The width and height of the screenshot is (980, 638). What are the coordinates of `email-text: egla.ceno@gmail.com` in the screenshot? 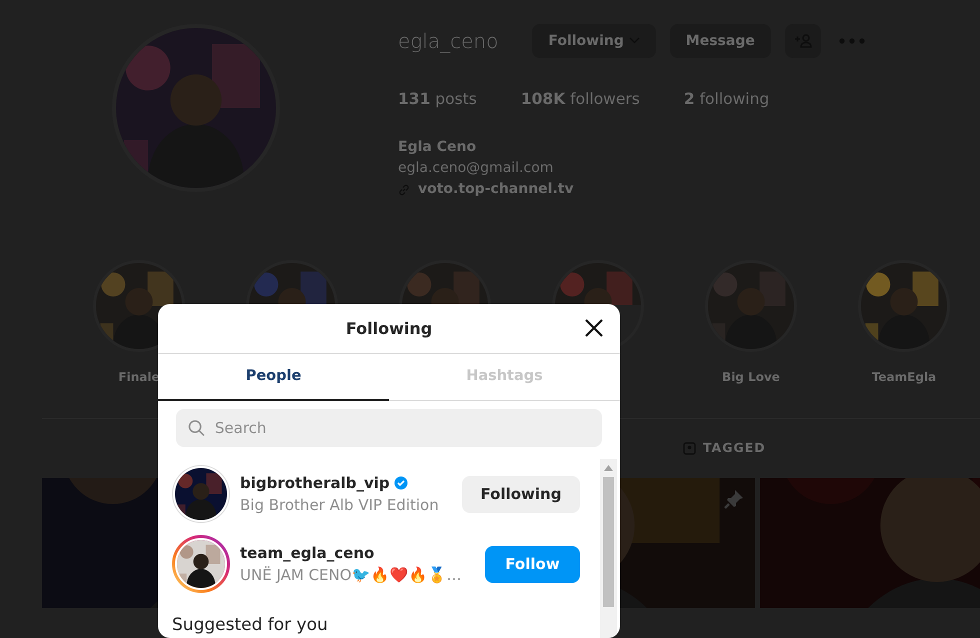 It's located at (476, 168).